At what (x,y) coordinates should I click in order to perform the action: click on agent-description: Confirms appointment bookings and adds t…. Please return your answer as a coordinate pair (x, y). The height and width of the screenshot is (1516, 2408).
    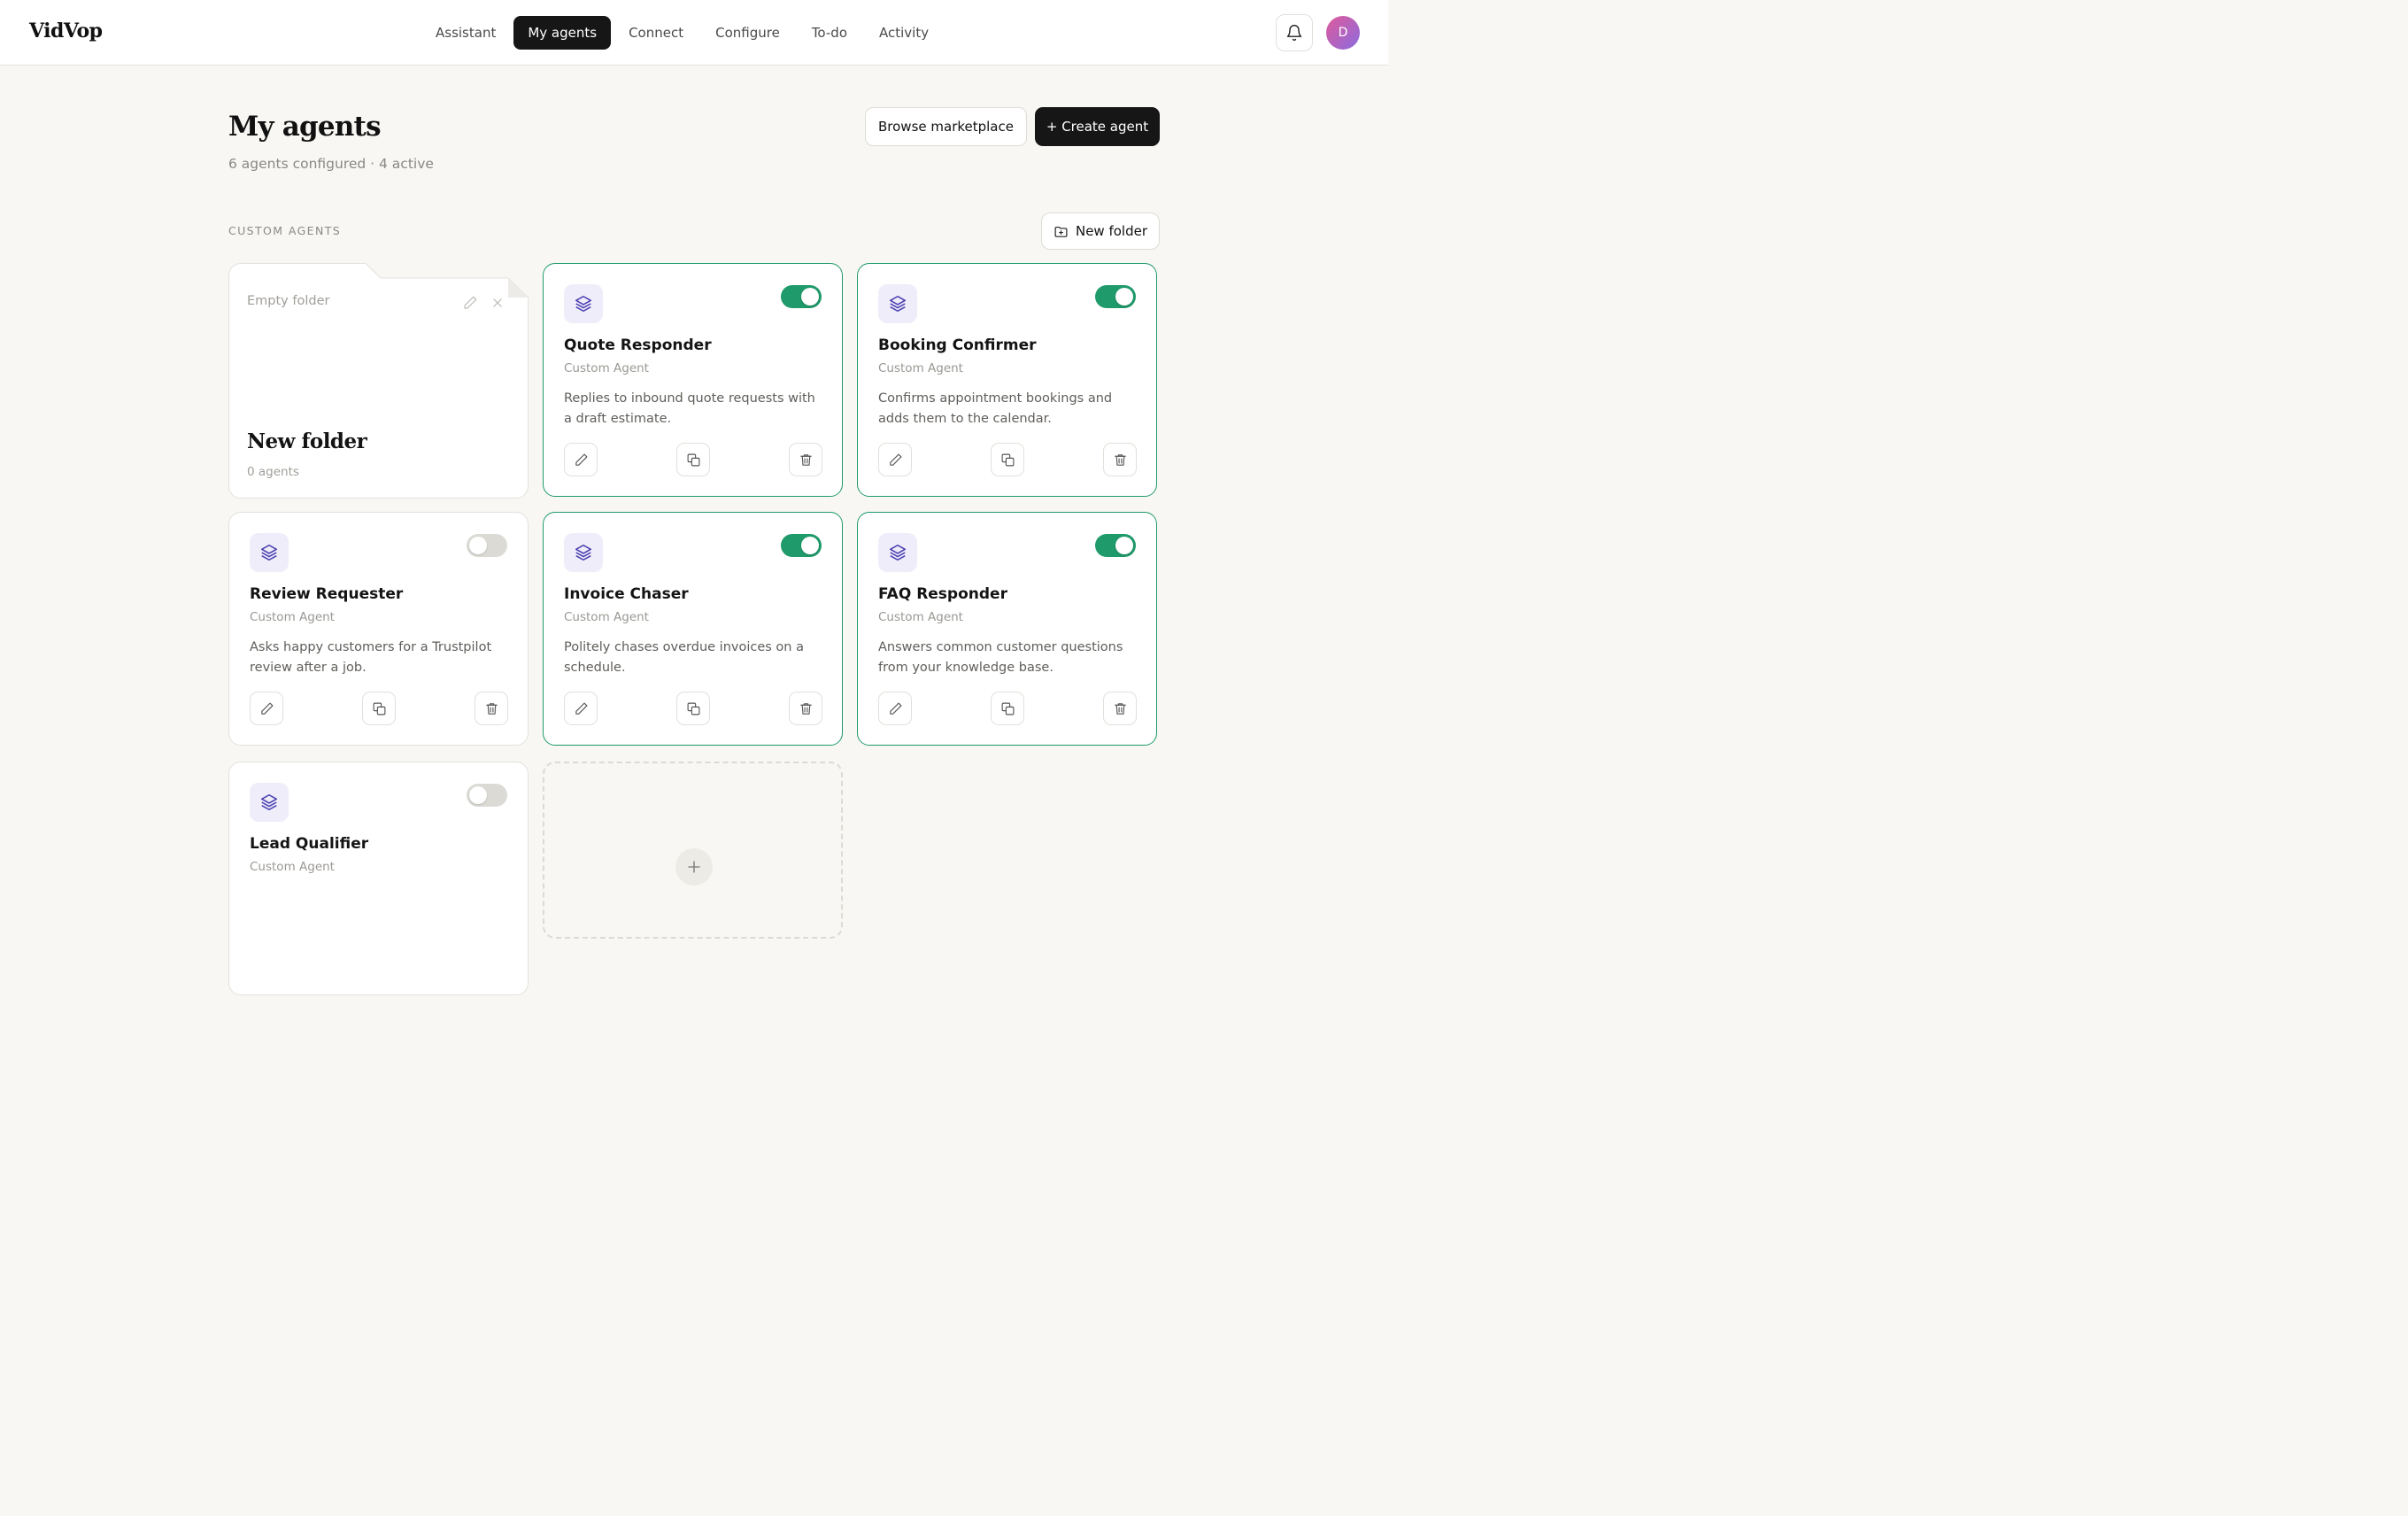
    Looking at the image, I should click on (996, 408).